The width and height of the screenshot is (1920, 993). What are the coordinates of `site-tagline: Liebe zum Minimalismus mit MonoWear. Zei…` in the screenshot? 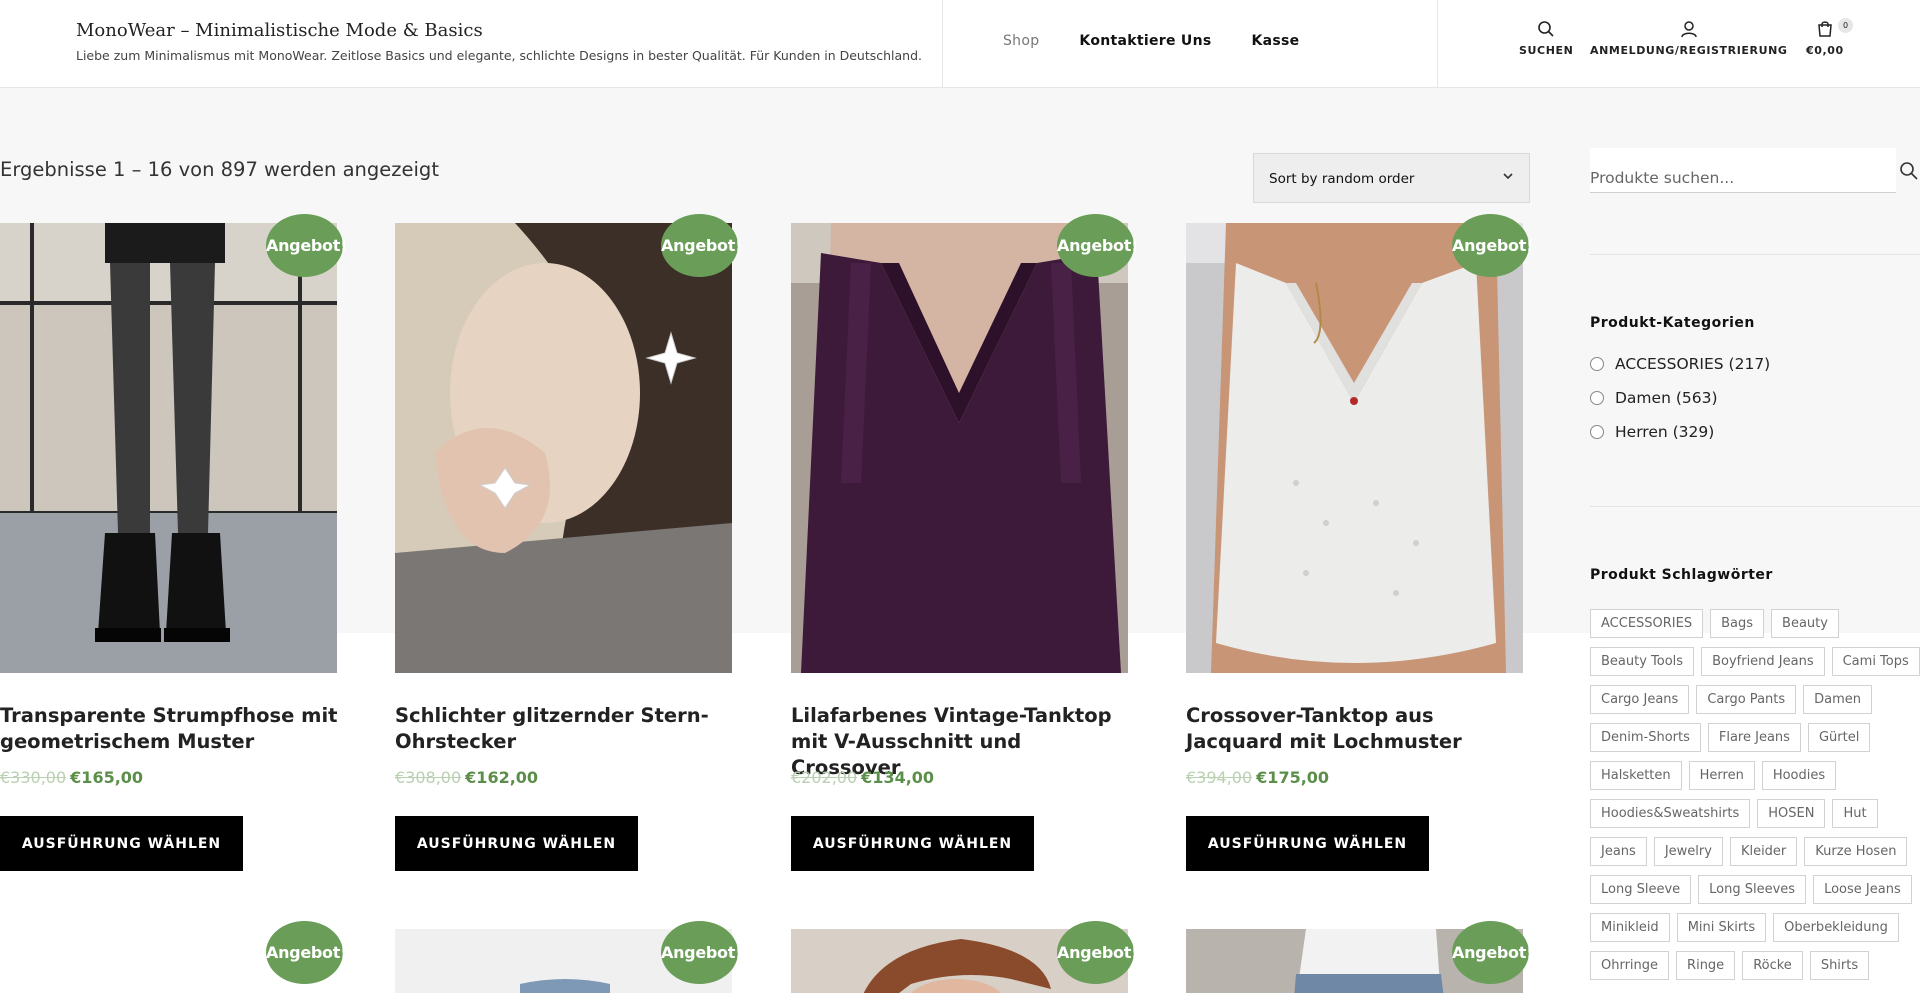 It's located at (499, 55).